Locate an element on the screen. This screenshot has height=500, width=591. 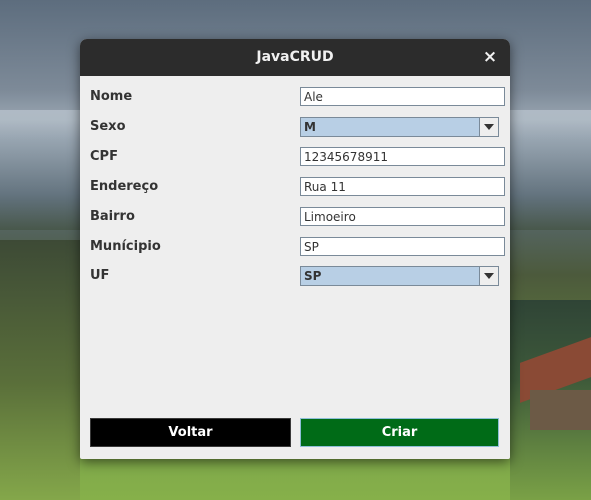
municipio-input is located at coordinates (402, 246).